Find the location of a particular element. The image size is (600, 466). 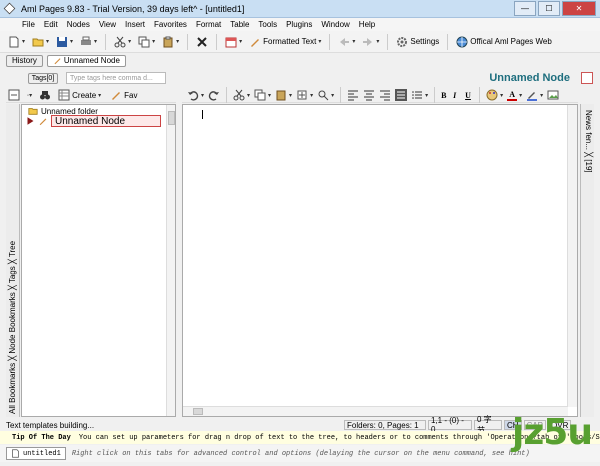

binoculars-icon is located at coordinates (45, 95).